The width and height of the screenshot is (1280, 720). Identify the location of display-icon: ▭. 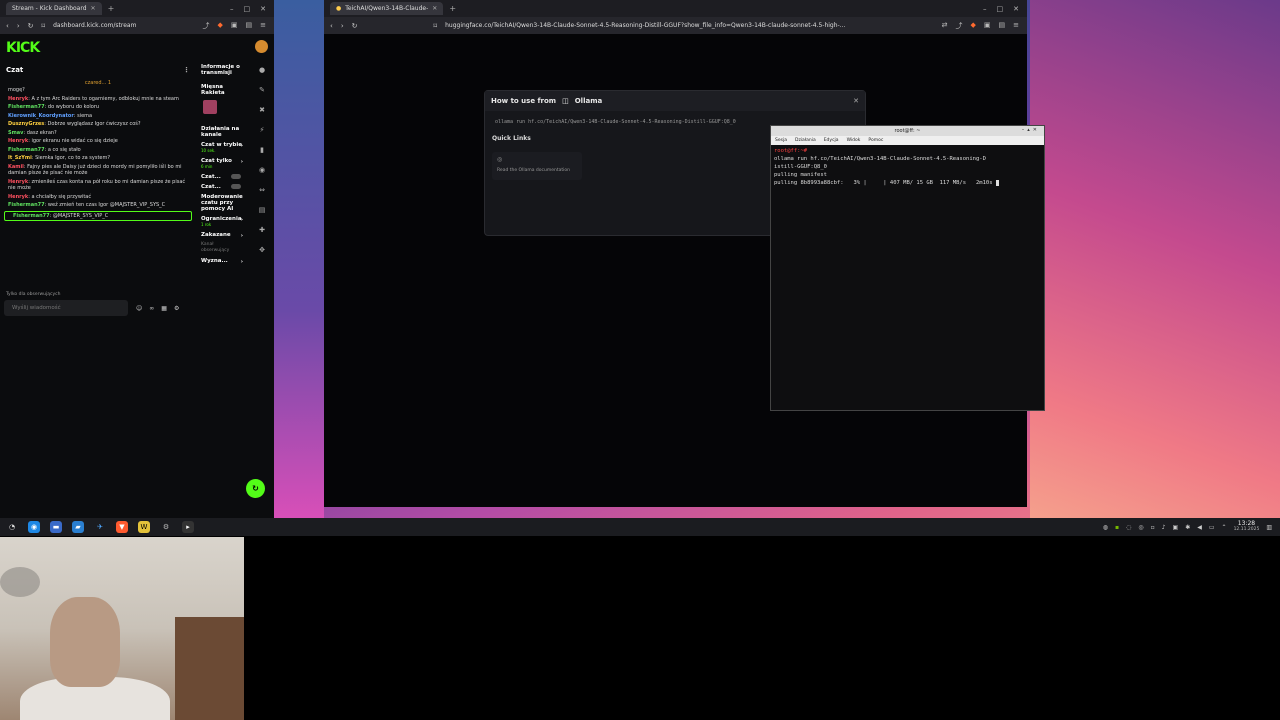
(1212, 527).